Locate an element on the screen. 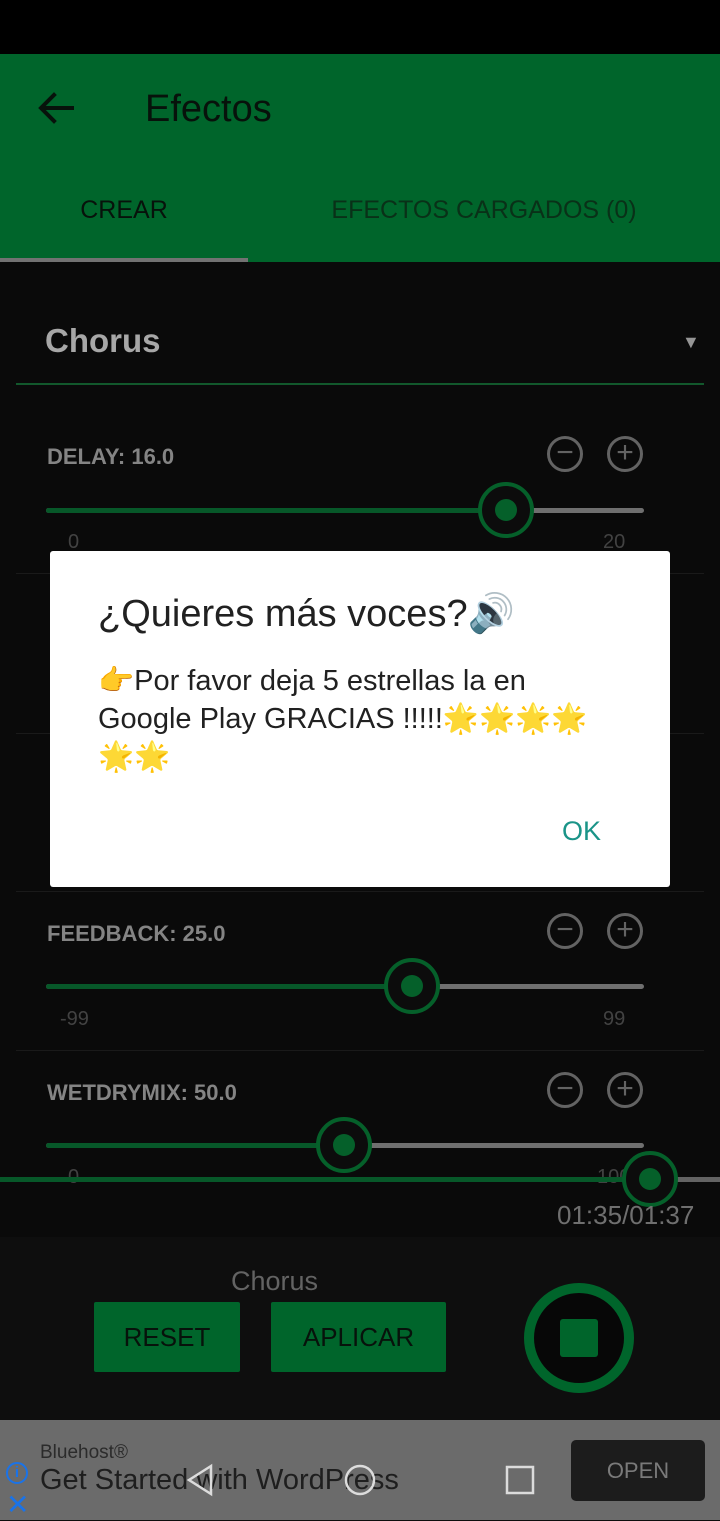 The height and width of the screenshot is (1521, 720). dialog-title: ¿Quieres más voces?🔊 is located at coordinates (306, 614).